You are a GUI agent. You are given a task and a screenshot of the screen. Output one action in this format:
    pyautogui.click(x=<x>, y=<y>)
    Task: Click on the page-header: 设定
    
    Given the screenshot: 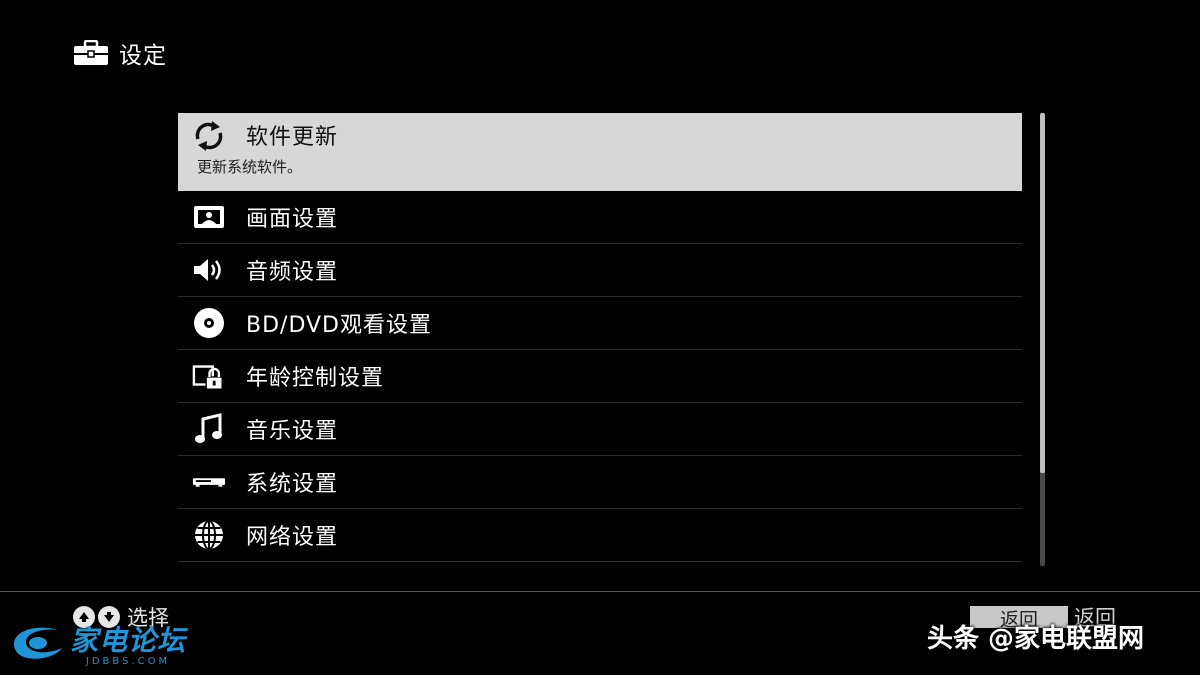 What is the action you would take?
    pyautogui.click(x=120, y=53)
    